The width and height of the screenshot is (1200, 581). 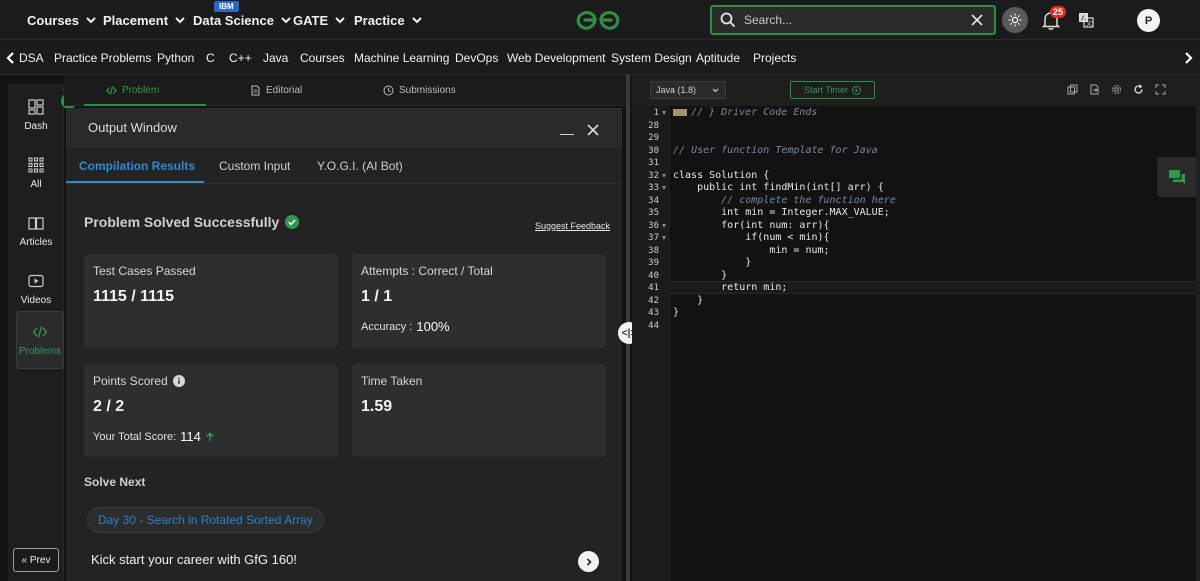 What do you see at coordinates (653, 175) in the screenshot?
I see `line-number: 32` at bounding box center [653, 175].